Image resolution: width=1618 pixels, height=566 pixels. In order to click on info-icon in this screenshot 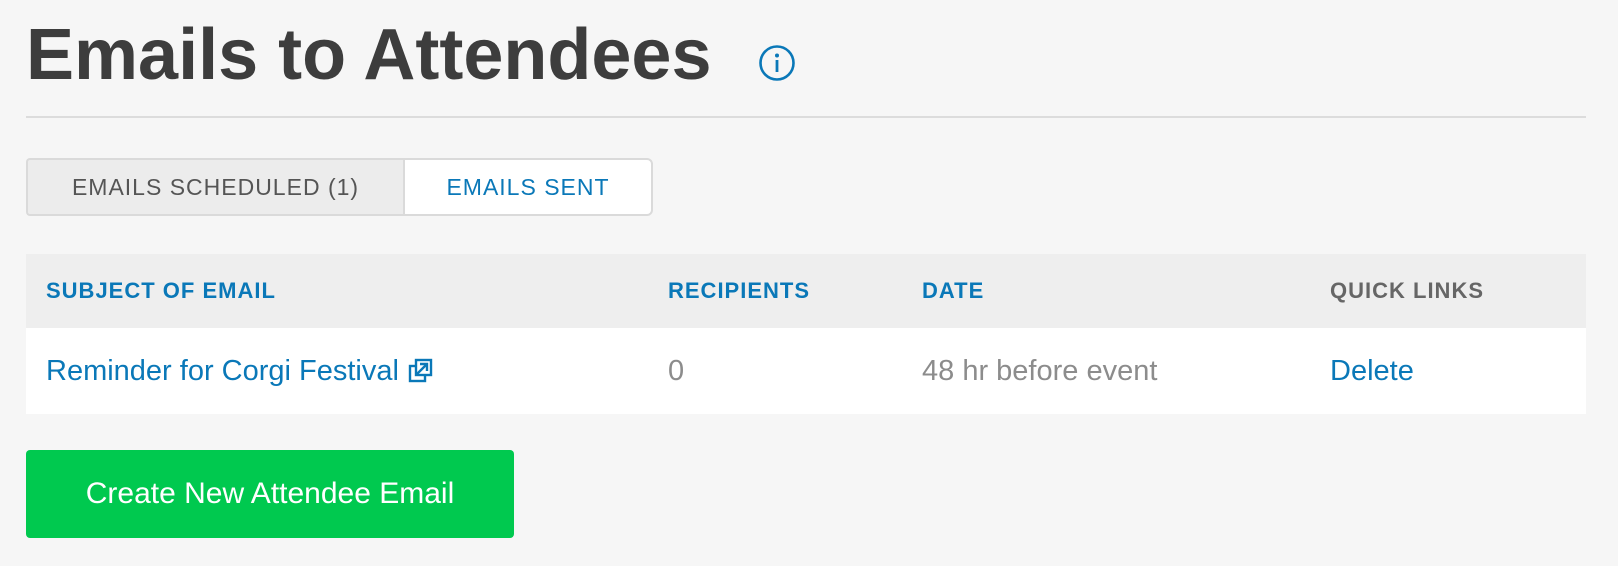, I will do `click(777, 63)`.